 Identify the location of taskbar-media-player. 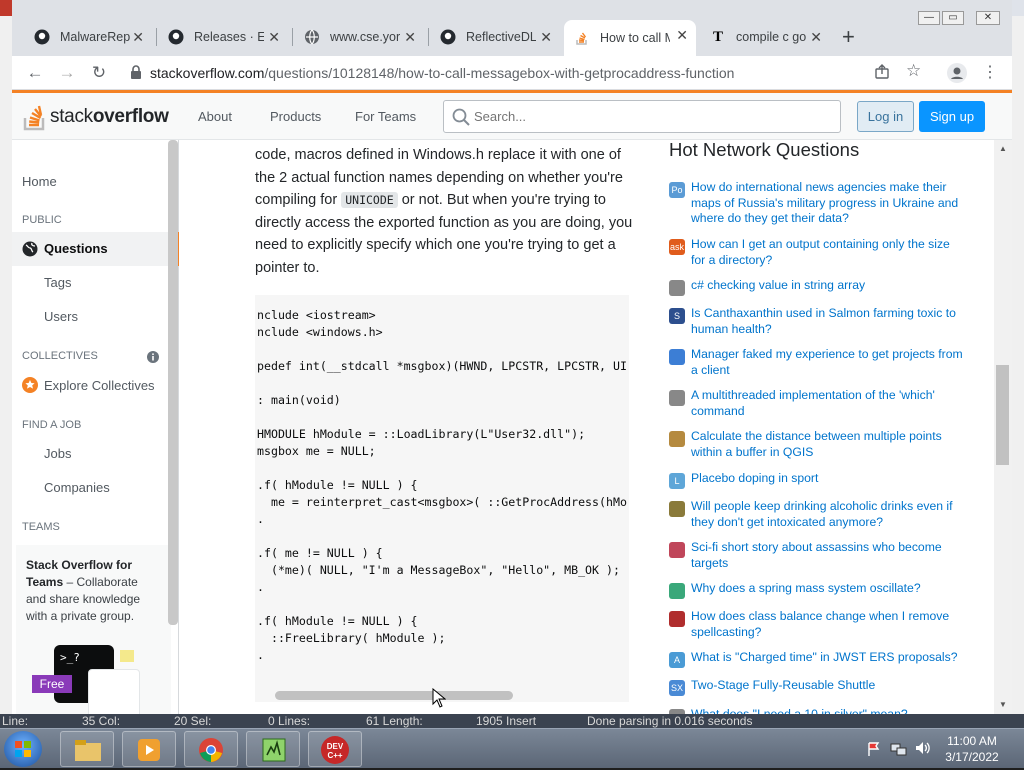
(149, 749).